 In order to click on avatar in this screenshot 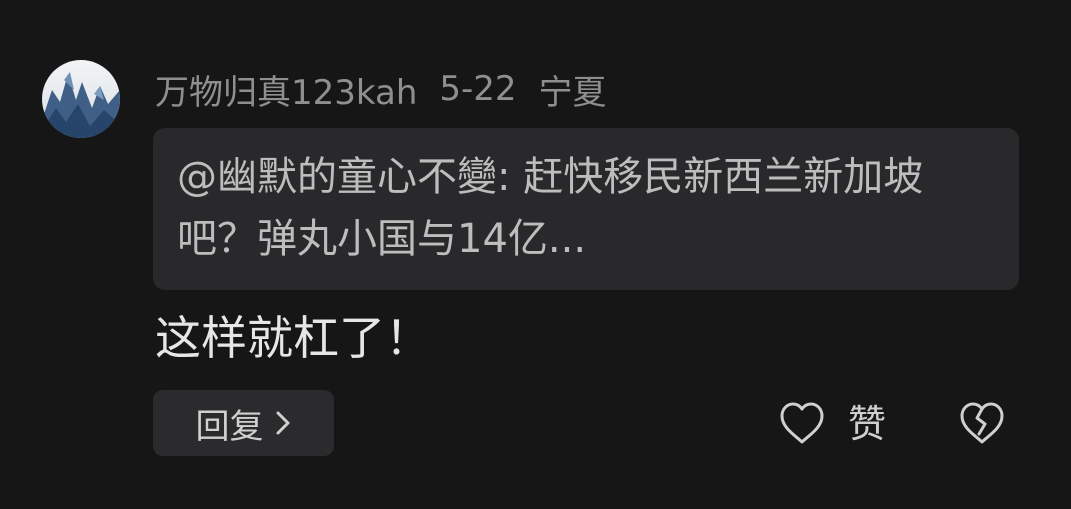, I will do `click(81, 99)`.